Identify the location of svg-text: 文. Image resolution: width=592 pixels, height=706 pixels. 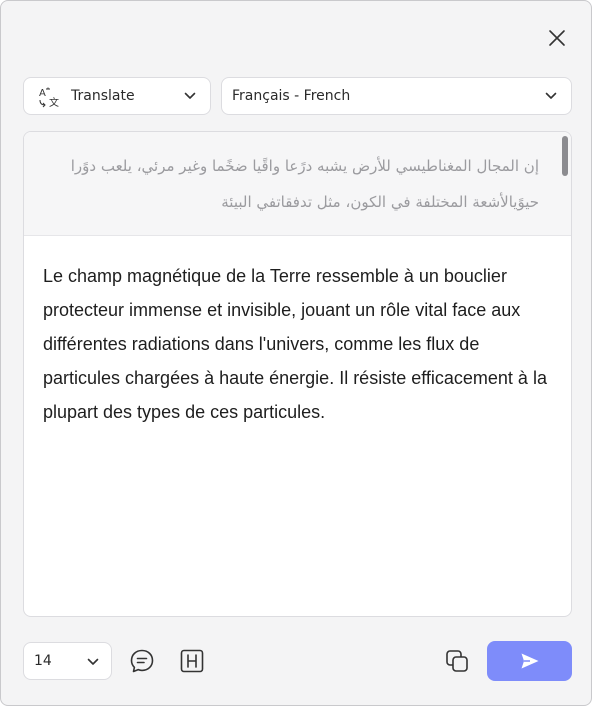
(54, 102).